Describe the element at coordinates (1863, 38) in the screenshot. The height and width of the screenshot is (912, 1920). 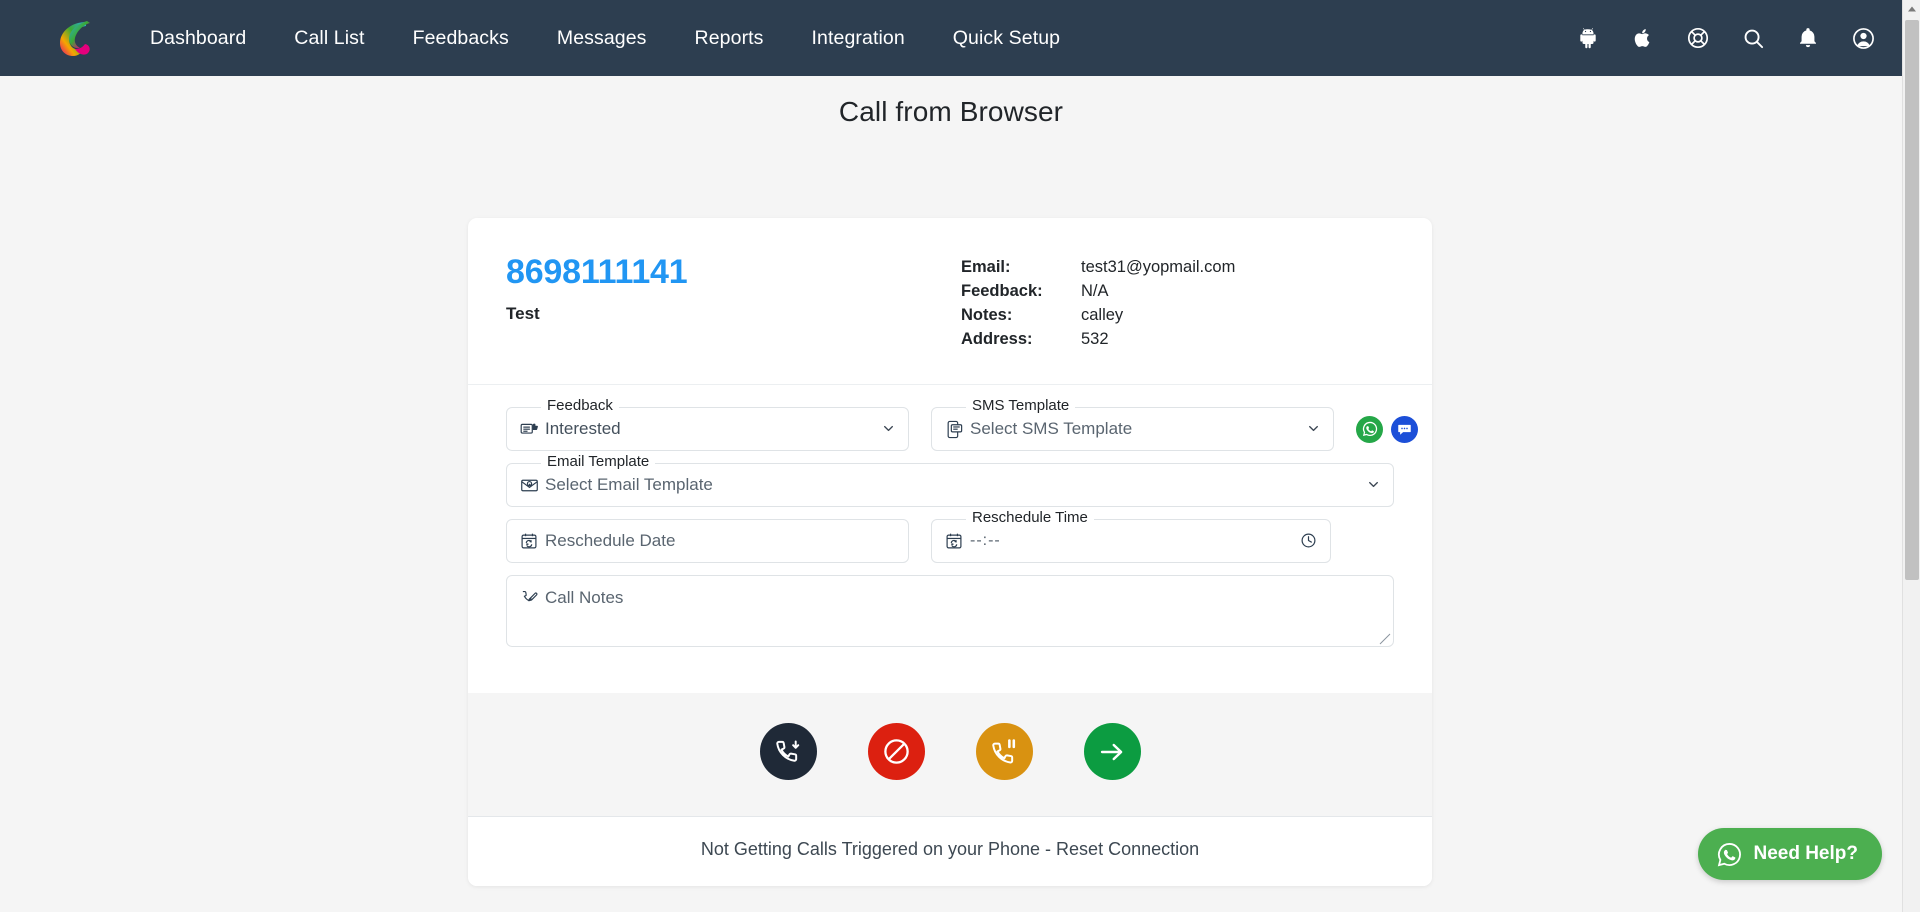
I see `user-account-icon` at that location.